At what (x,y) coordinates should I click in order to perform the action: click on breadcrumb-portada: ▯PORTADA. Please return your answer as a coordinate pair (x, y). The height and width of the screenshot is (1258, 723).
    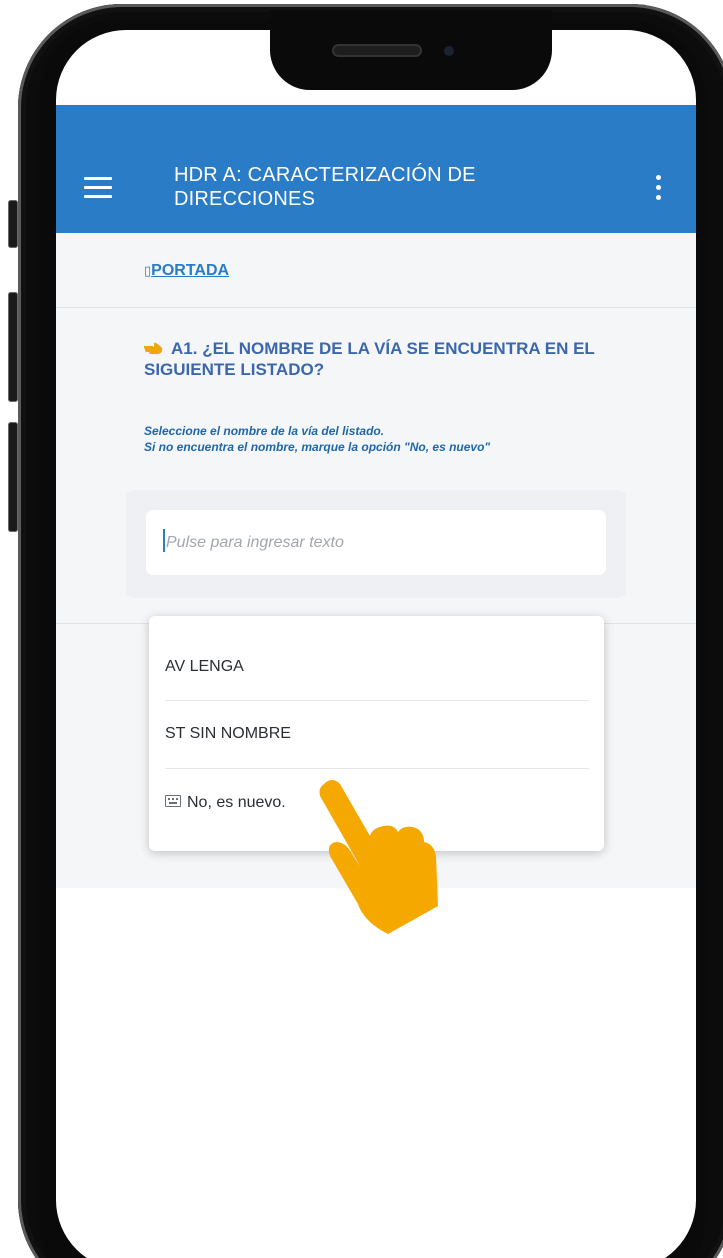
    Looking at the image, I should click on (186, 271).